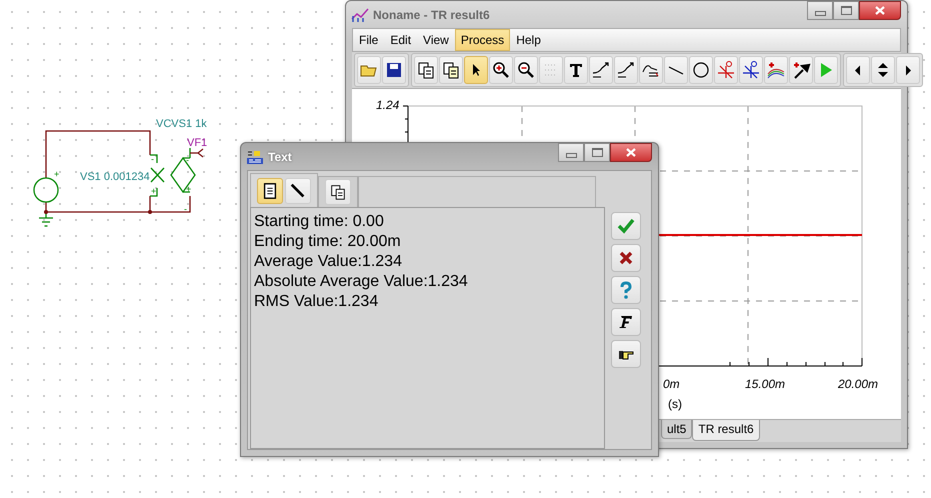  What do you see at coordinates (858, 384) in the screenshot?
I see `axis-tick-label: 20.00m` at bounding box center [858, 384].